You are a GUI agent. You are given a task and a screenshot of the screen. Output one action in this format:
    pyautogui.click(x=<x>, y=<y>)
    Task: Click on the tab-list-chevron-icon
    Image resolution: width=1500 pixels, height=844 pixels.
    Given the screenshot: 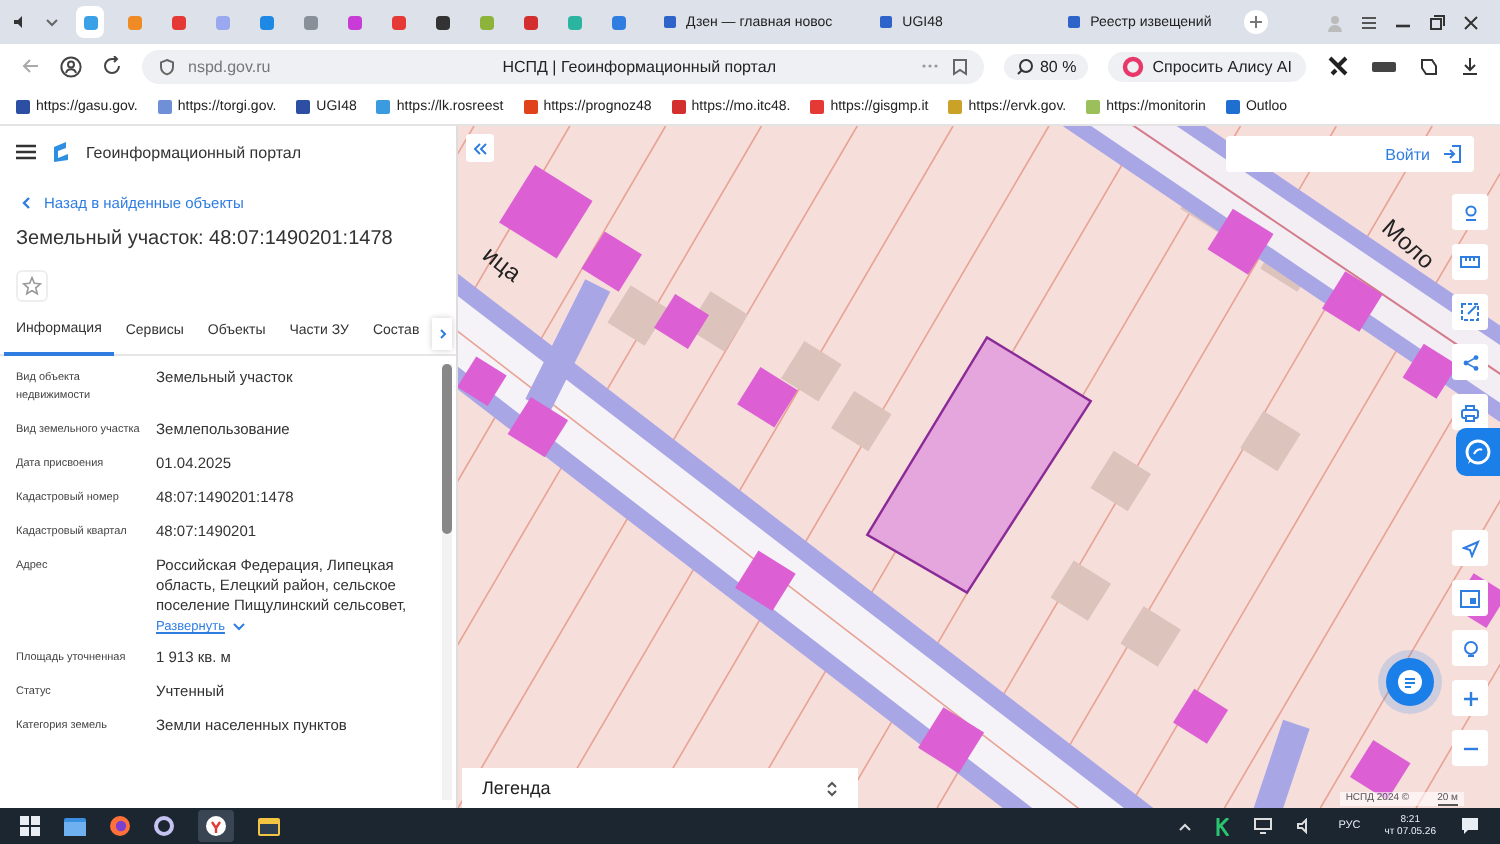 What is the action you would take?
    pyautogui.click(x=52, y=22)
    